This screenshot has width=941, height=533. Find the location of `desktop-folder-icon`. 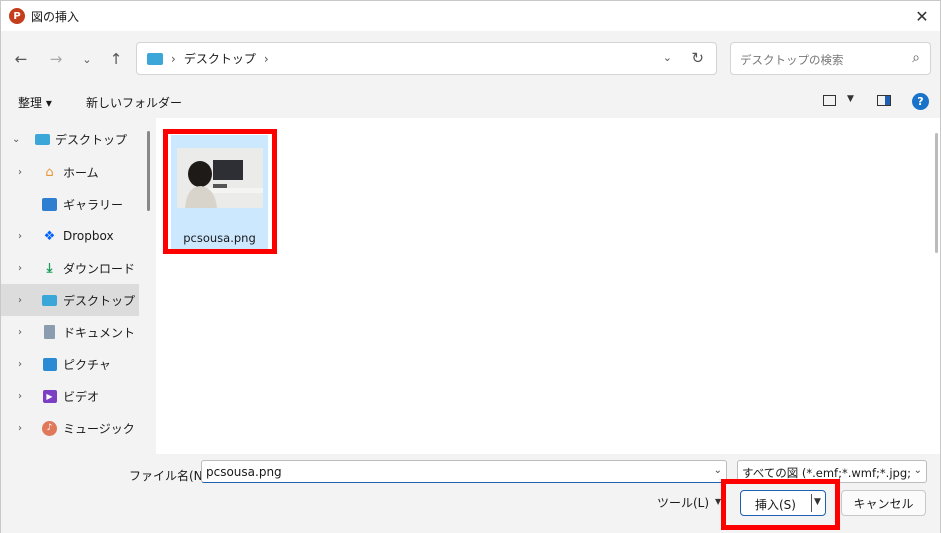

desktop-folder-icon is located at coordinates (155, 58).